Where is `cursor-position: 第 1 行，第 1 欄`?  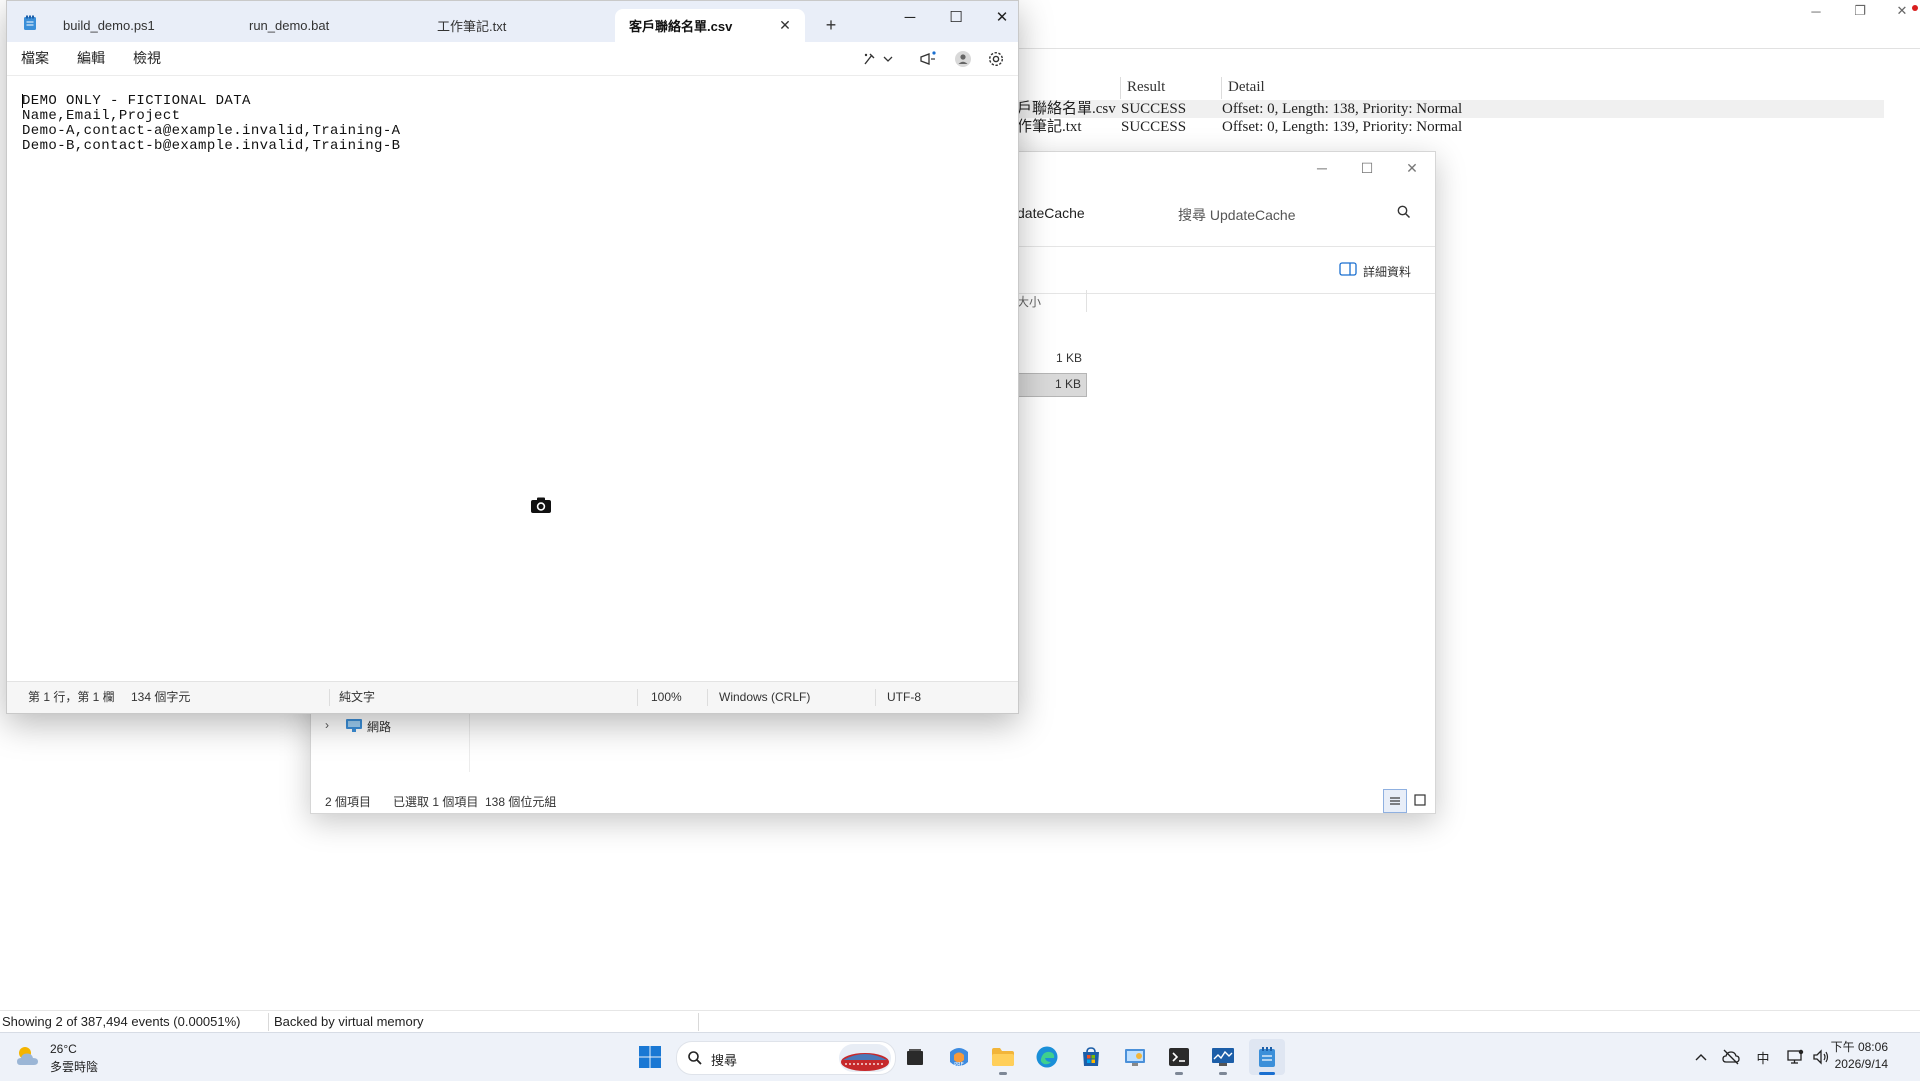 cursor-position: 第 1 行，第 1 欄 is located at coordinates (71, 697).